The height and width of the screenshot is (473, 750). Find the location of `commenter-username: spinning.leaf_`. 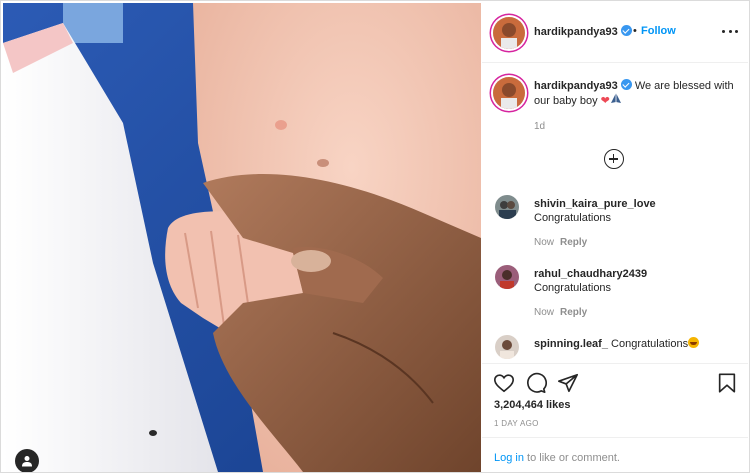

commenter-username: spinning.leaf_ is located at coordinates (571, 344).